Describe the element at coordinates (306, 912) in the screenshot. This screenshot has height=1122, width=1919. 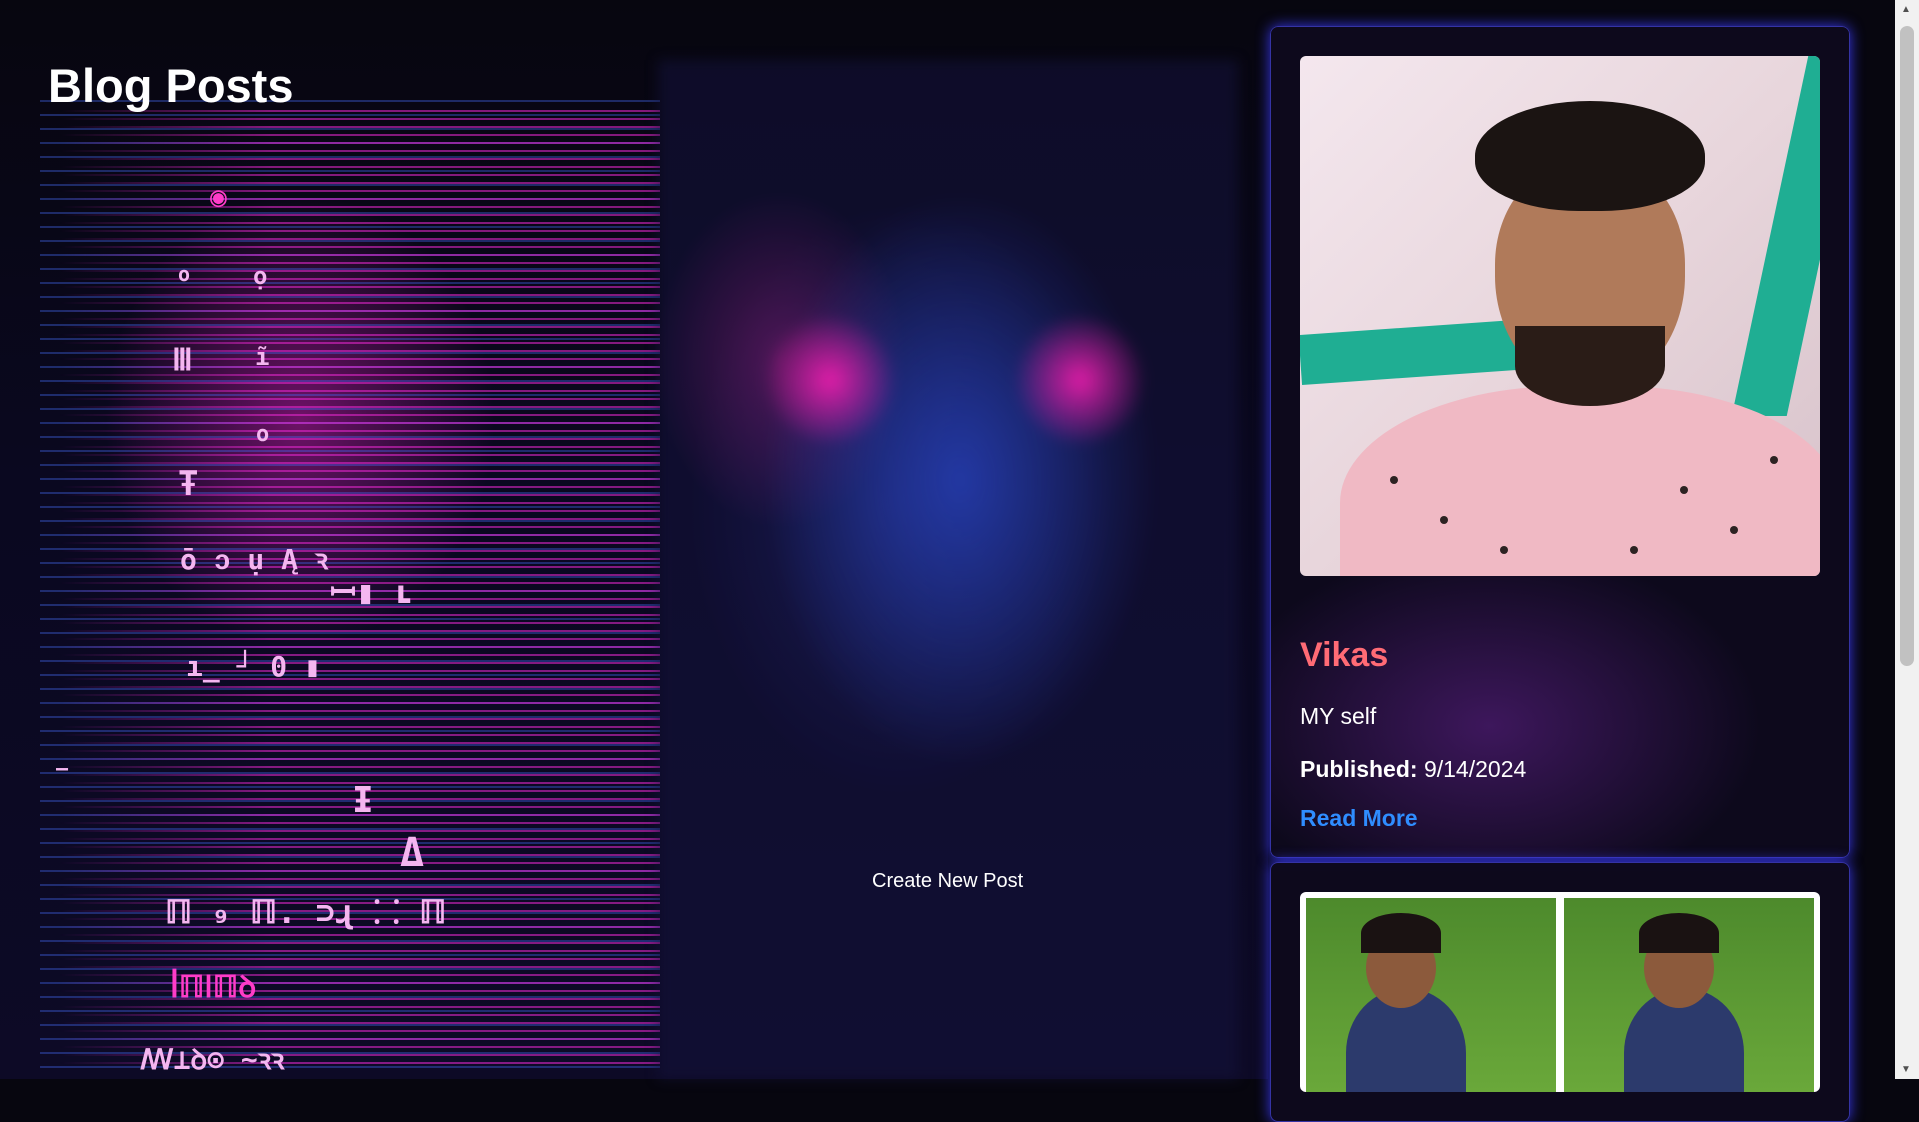
I see `glitch-glyph: ℿ ₉ ℿ. ⊃ɻ ⸬ ℿ` at that location.